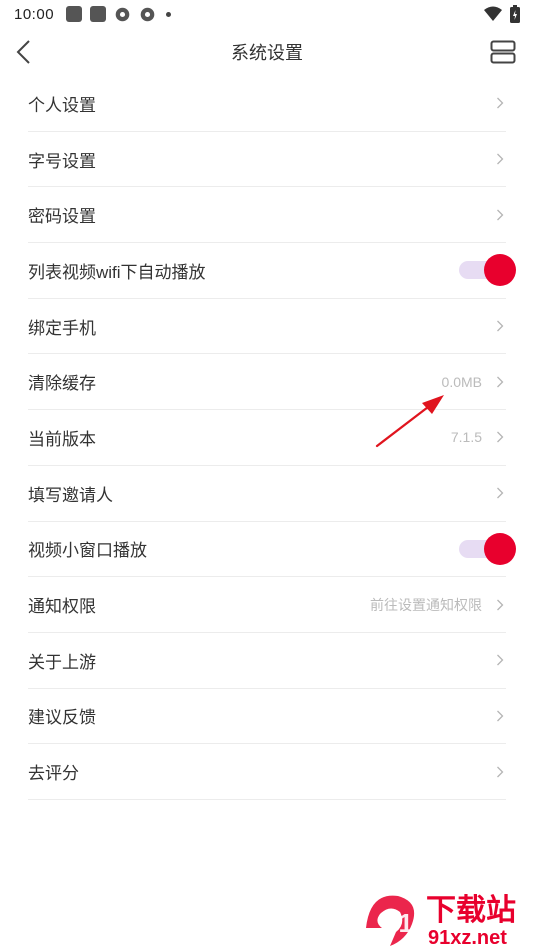 This screenshot has width=534, height=950. What do you see at coordinates (117, 272) in the screenshot?
I see `setting-label: 列表视频wifi下自动播放` at bounding box center [117, 272].